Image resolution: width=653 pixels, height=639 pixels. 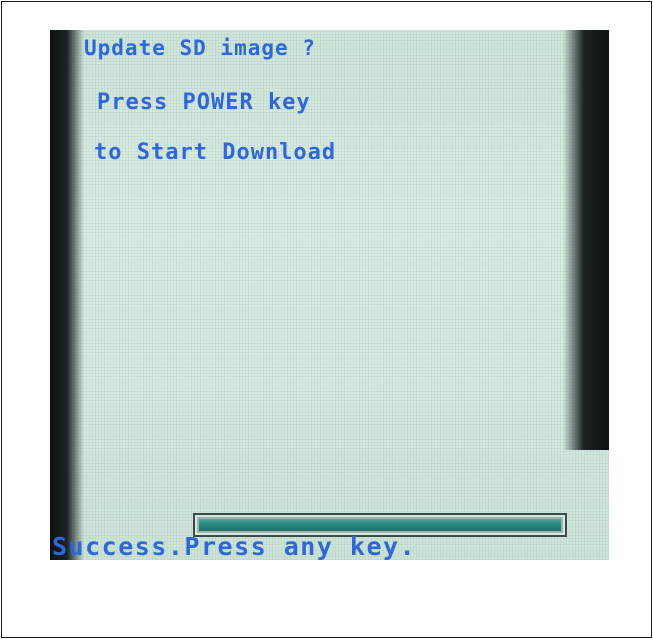 I want to click on prompt-start-download-line: to Start Download, so click(x=215, y=152).